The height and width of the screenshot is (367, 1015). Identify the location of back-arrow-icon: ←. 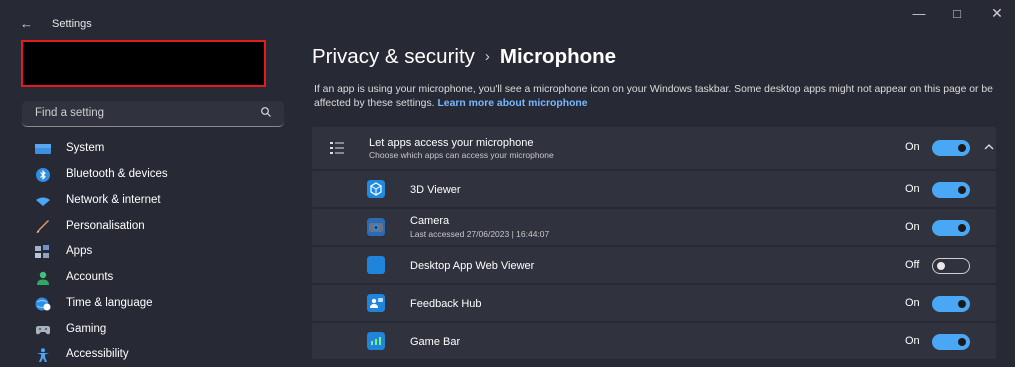
(26, 23).